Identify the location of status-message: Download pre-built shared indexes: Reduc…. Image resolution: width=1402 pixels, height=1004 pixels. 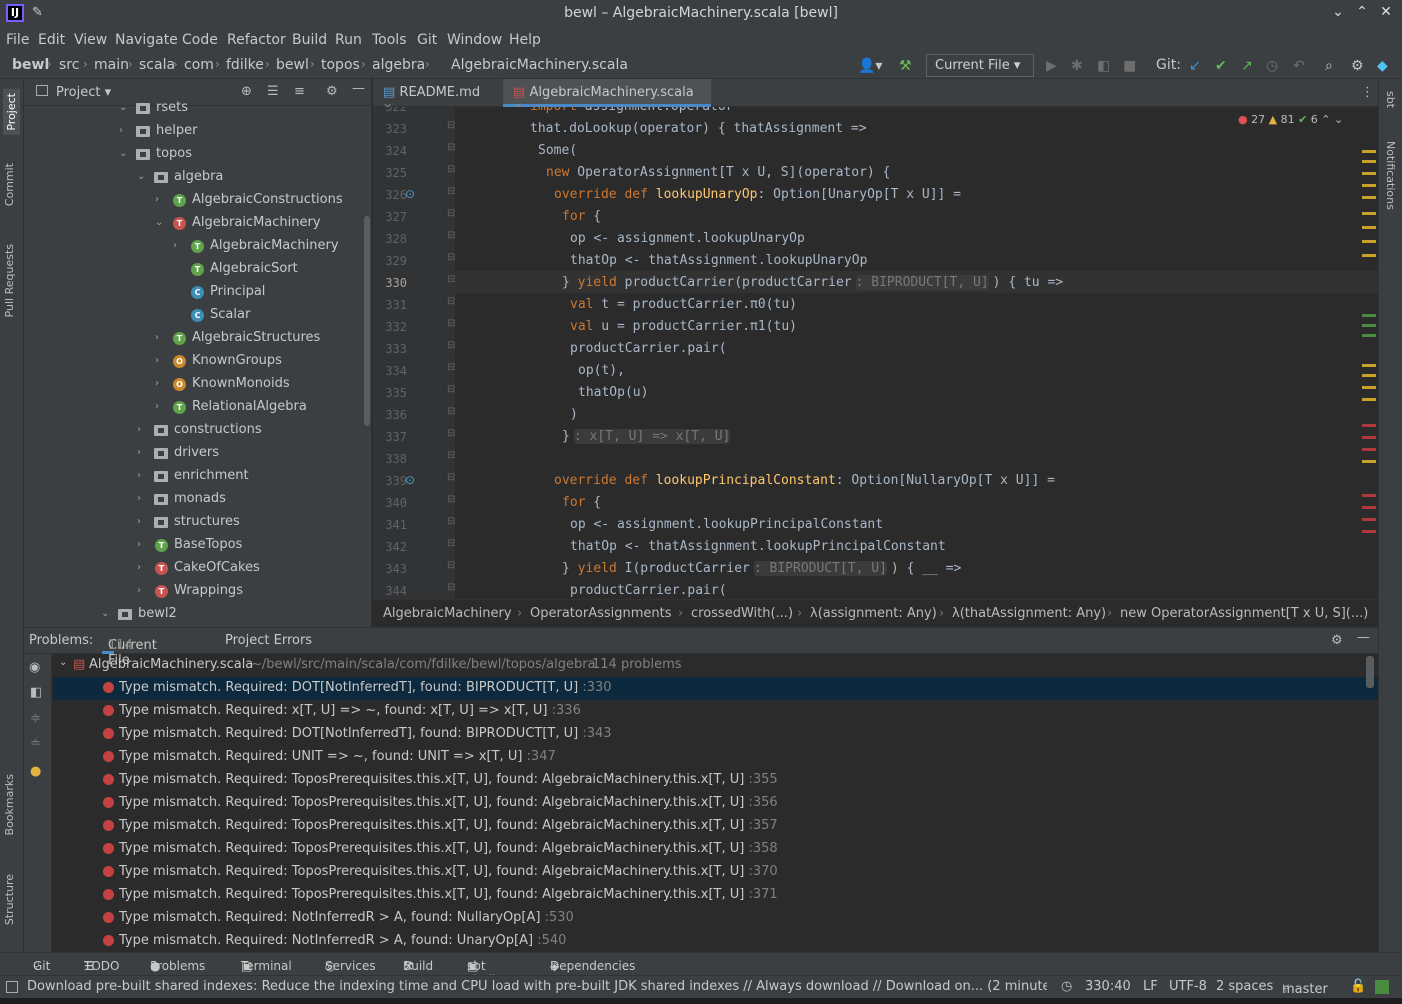
(537, 986).